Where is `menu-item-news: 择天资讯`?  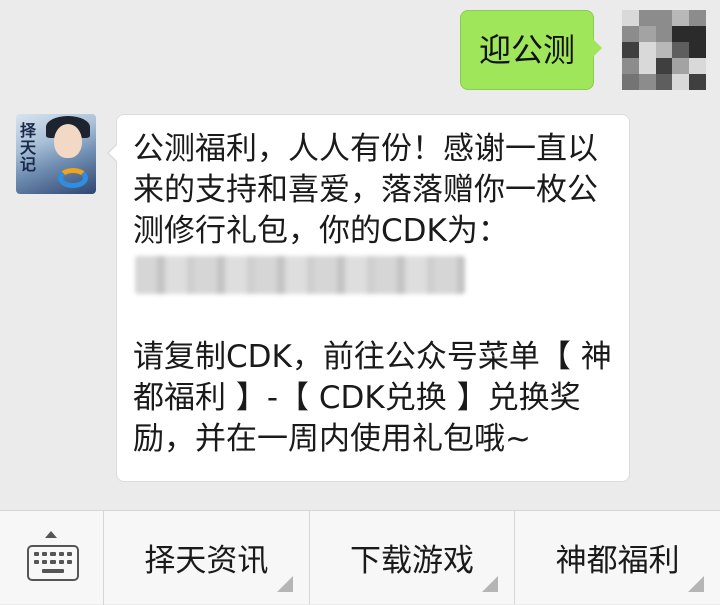
menu-item-news: 择天资讯 is located at coordinates (207, 557).